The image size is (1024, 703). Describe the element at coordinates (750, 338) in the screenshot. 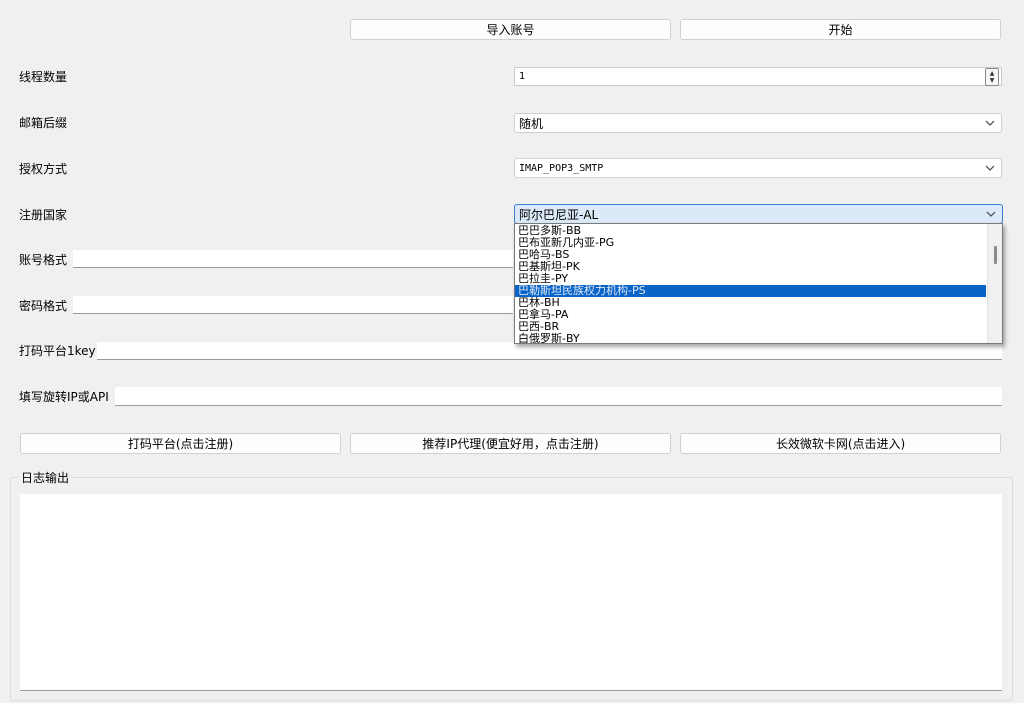

I see `dropdown-item: 白俄罗斯-BY` at that location.